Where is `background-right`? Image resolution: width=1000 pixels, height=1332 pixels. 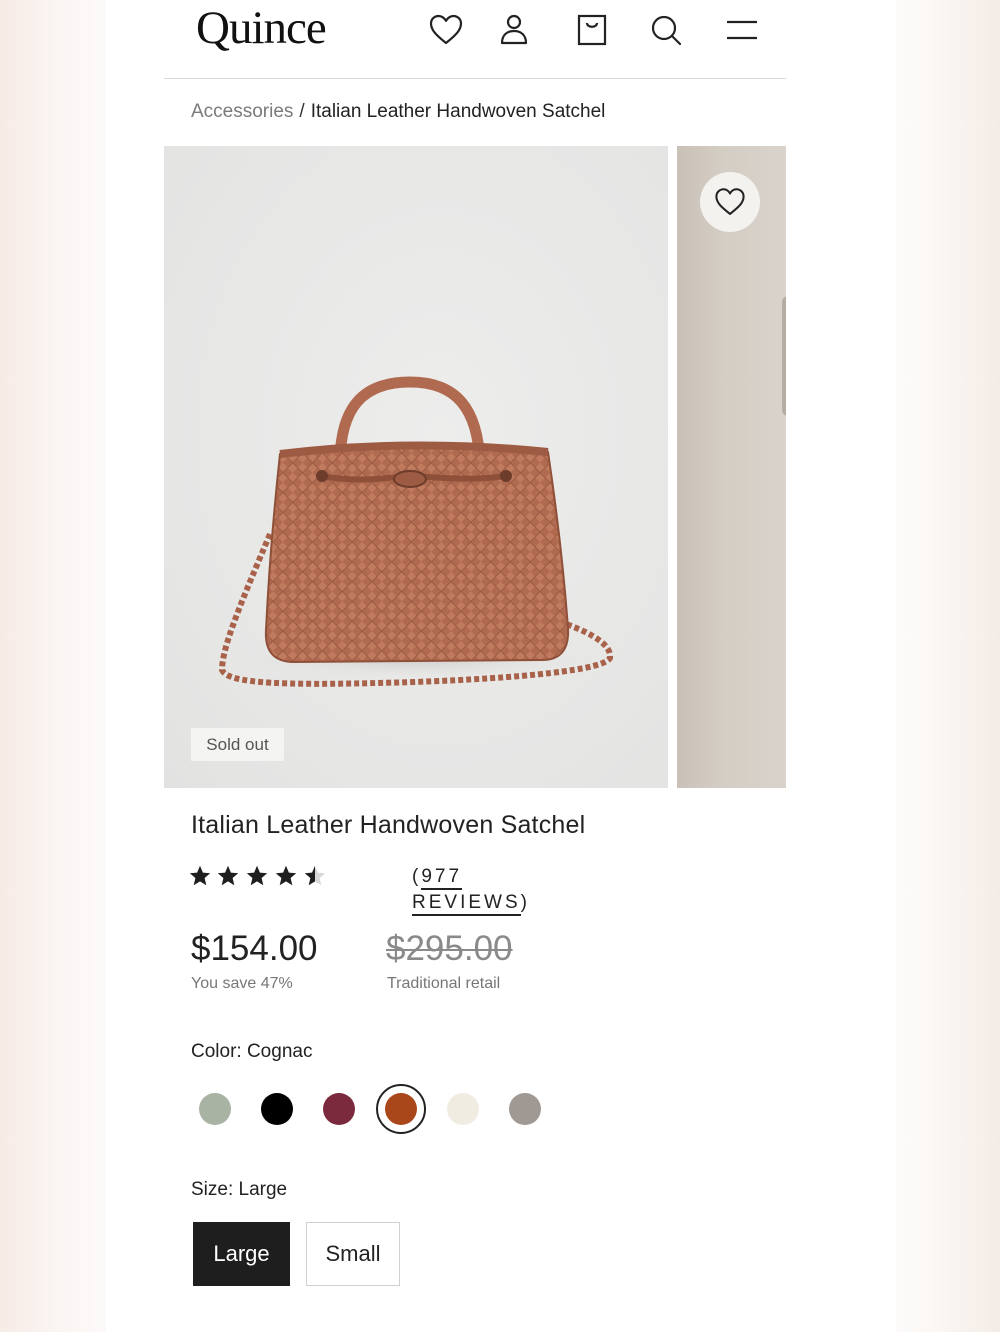
background-right is located at coordinates (948, 666).